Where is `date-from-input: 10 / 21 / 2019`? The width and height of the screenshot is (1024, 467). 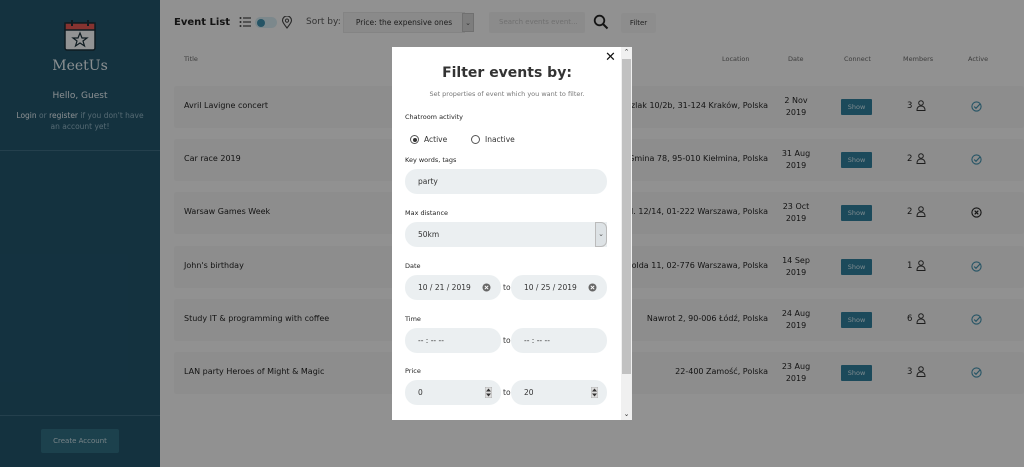 date-from-input: 10 / 21 / 2019 is located at coordinates (453, 287).